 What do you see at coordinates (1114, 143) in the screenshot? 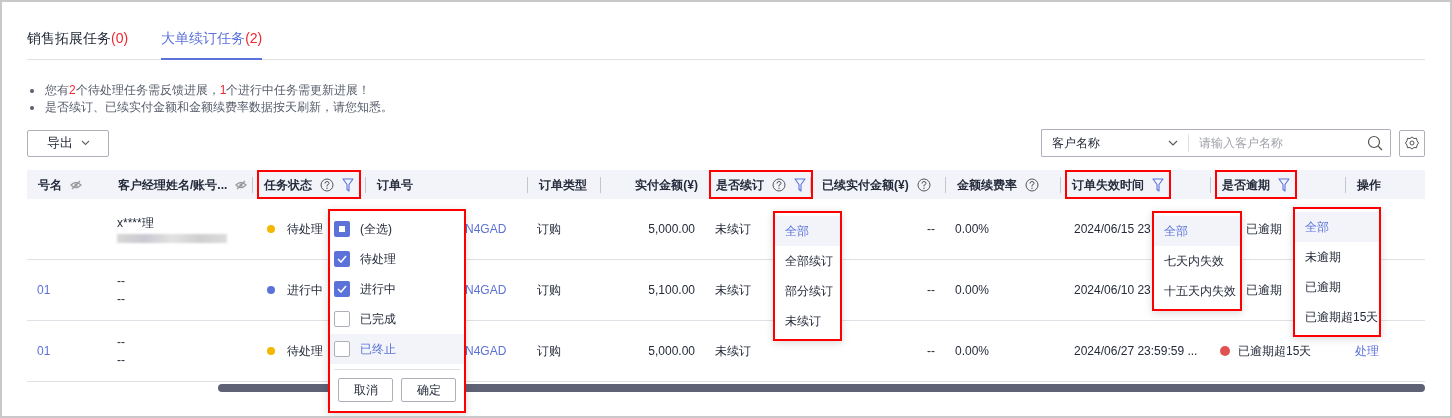
I see `scope-select: 客户名称` at bounding box center [1114, 143].